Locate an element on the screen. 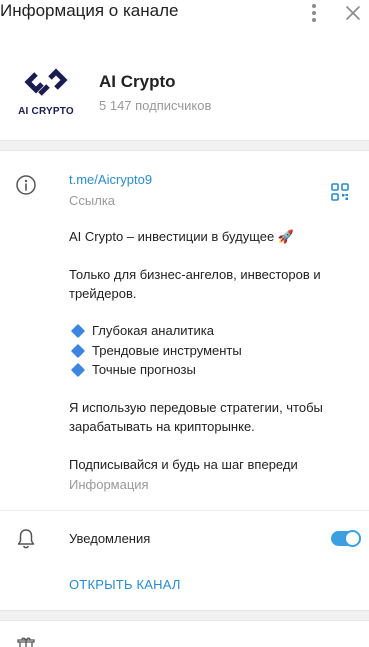 This screenshot has width=369, height=647. info-icon is located at coordinates (26, 185).